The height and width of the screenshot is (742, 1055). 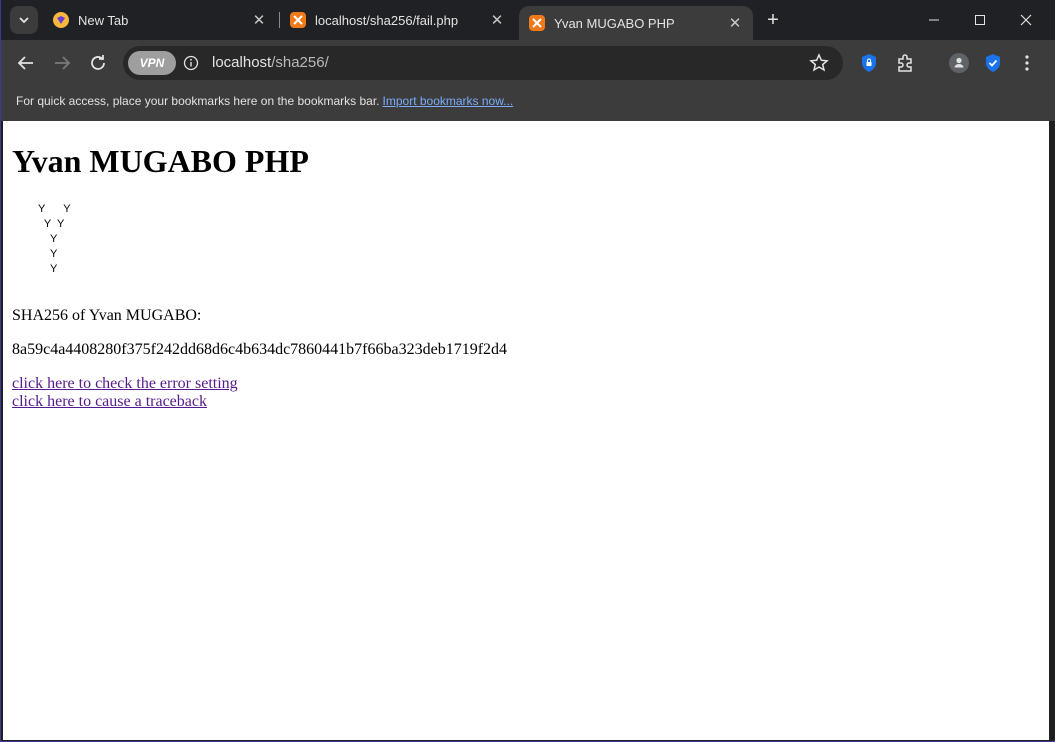 What do you see at coordinates (125, 384) in the screenshot?
I see `check-error-setting-link: click here to check the error setting` at bounding box center [125, 384].